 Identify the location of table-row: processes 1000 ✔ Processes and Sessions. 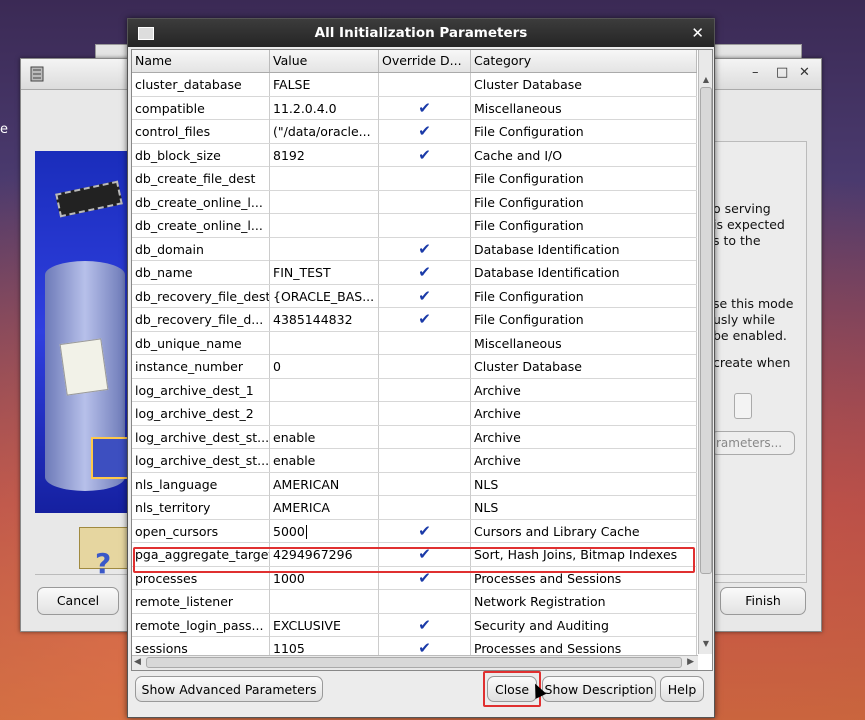
(414, 578).